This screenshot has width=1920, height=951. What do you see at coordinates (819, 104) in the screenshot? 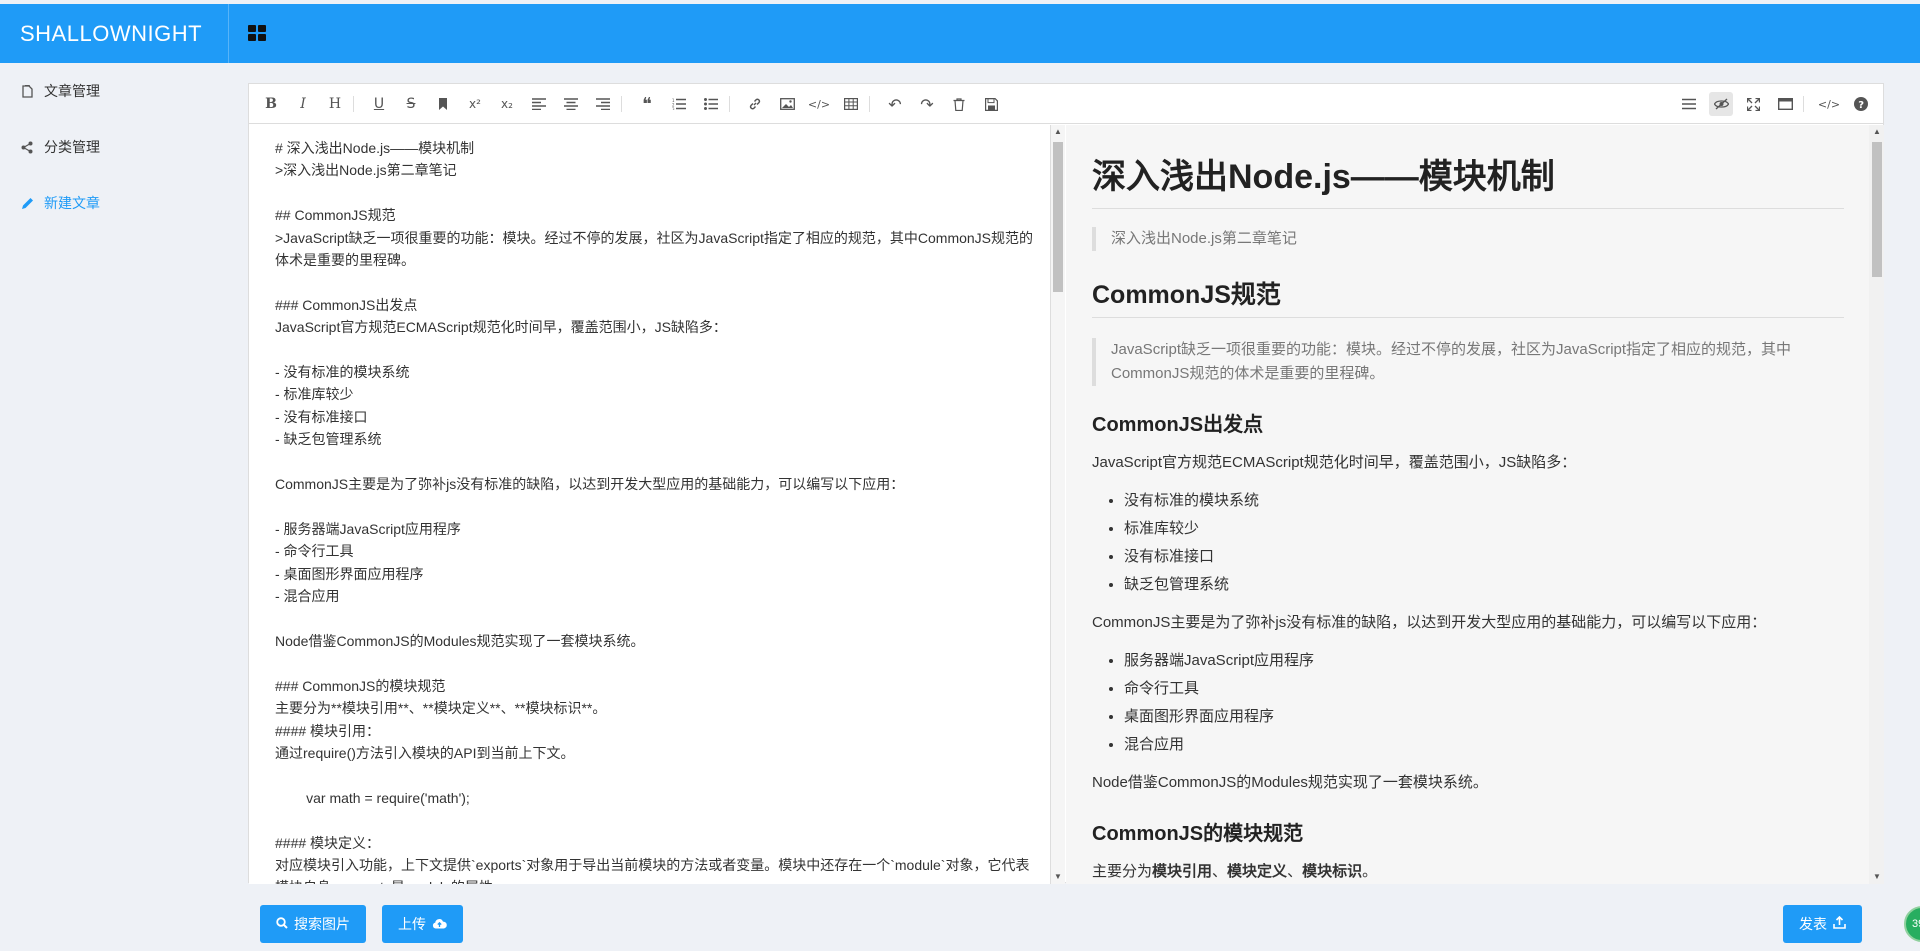
I see `code-icon: </>` at bounding box center [819, 104].